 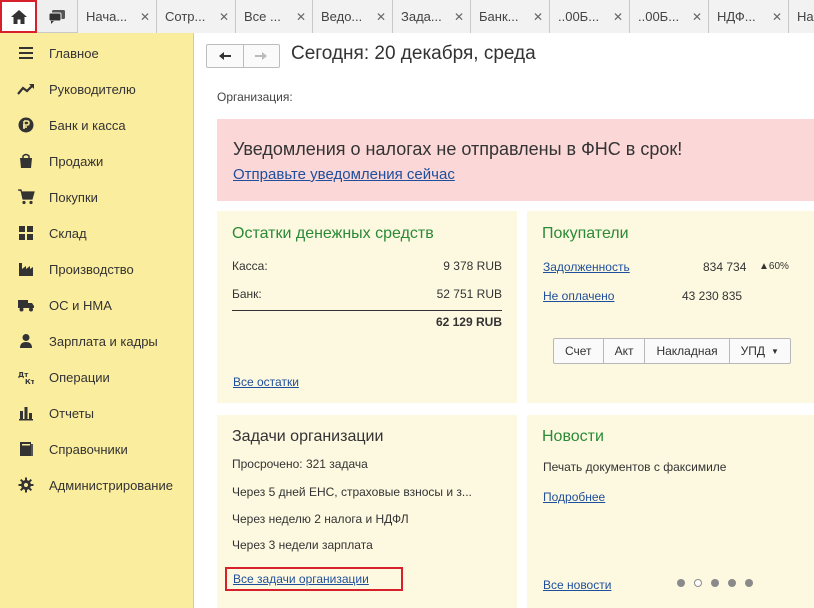 What do you see at coordinates (625, 351) in the screenshot?
I see `act-button: Акт` at bounding box center [625, 351].